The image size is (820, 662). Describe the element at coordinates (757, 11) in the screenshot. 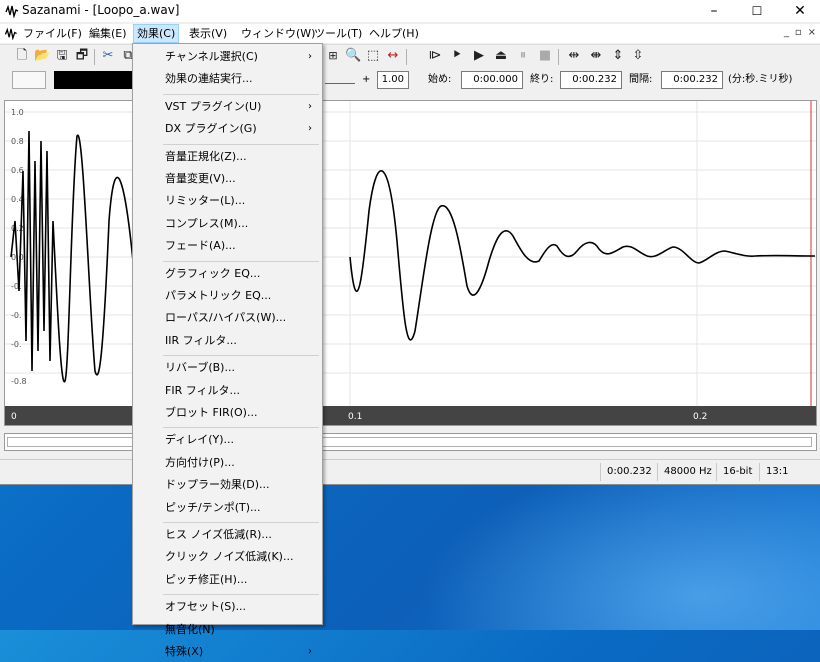

I see `maximize-button: ☐` at that location.